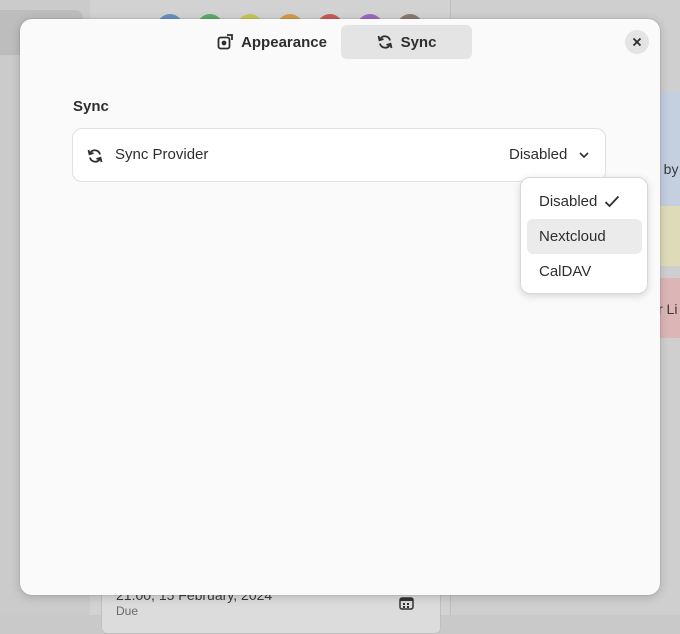 The image size is (680, 634). Describe the element at coordinates (162, 154) in the screenshot. I see `sync-provider-label: Sync Provider` at that location.